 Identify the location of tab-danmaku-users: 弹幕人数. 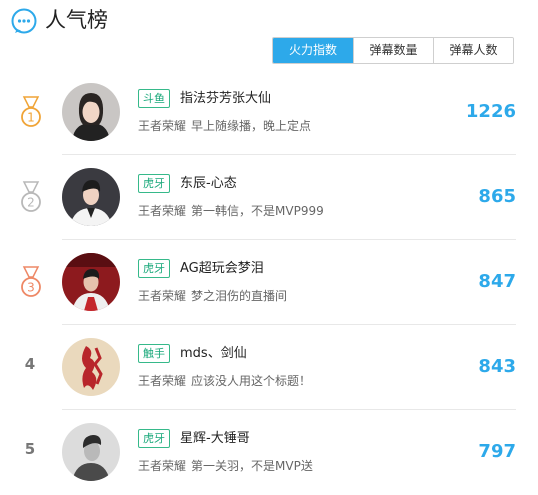
(473, 50).